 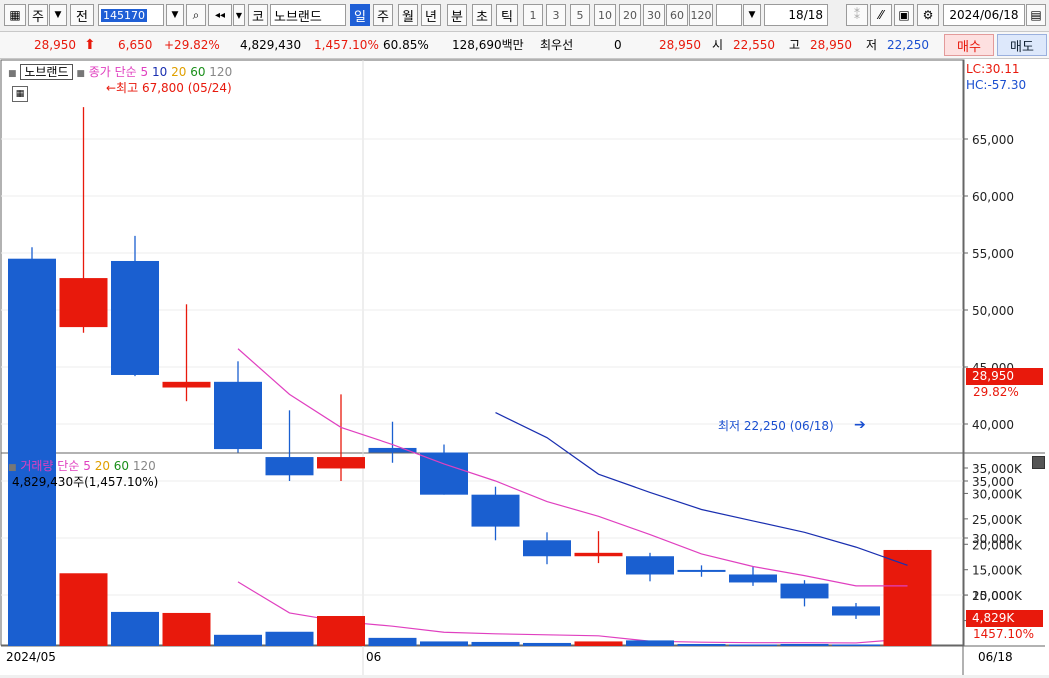 I want to click on vma-120-legend: 120, so click(x=144, y=466).